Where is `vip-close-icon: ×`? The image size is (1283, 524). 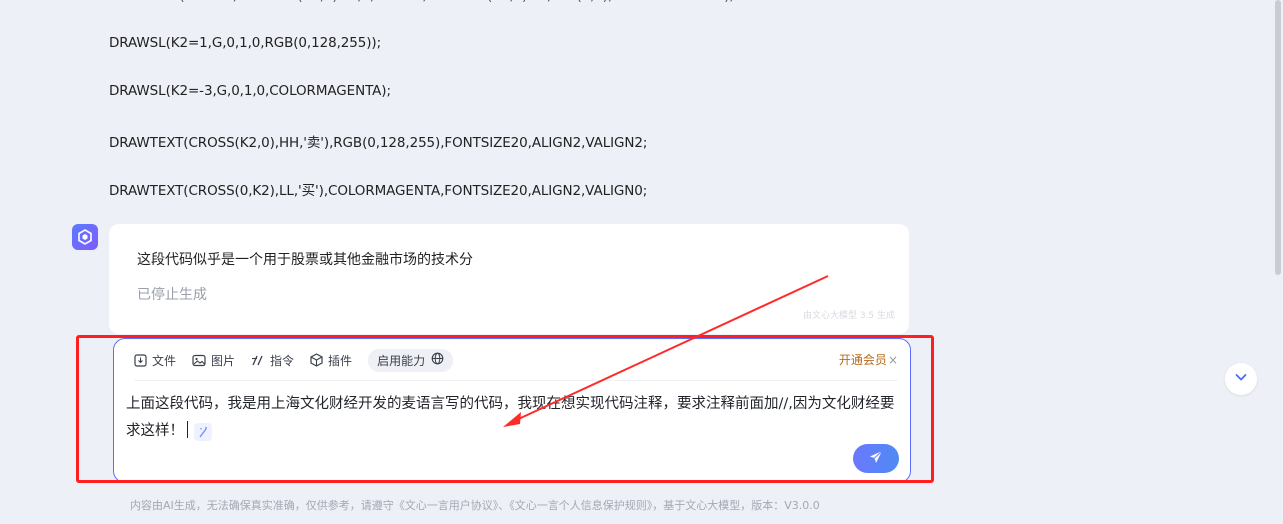
vip-close-icon: × is located at coordinates (893, 360).